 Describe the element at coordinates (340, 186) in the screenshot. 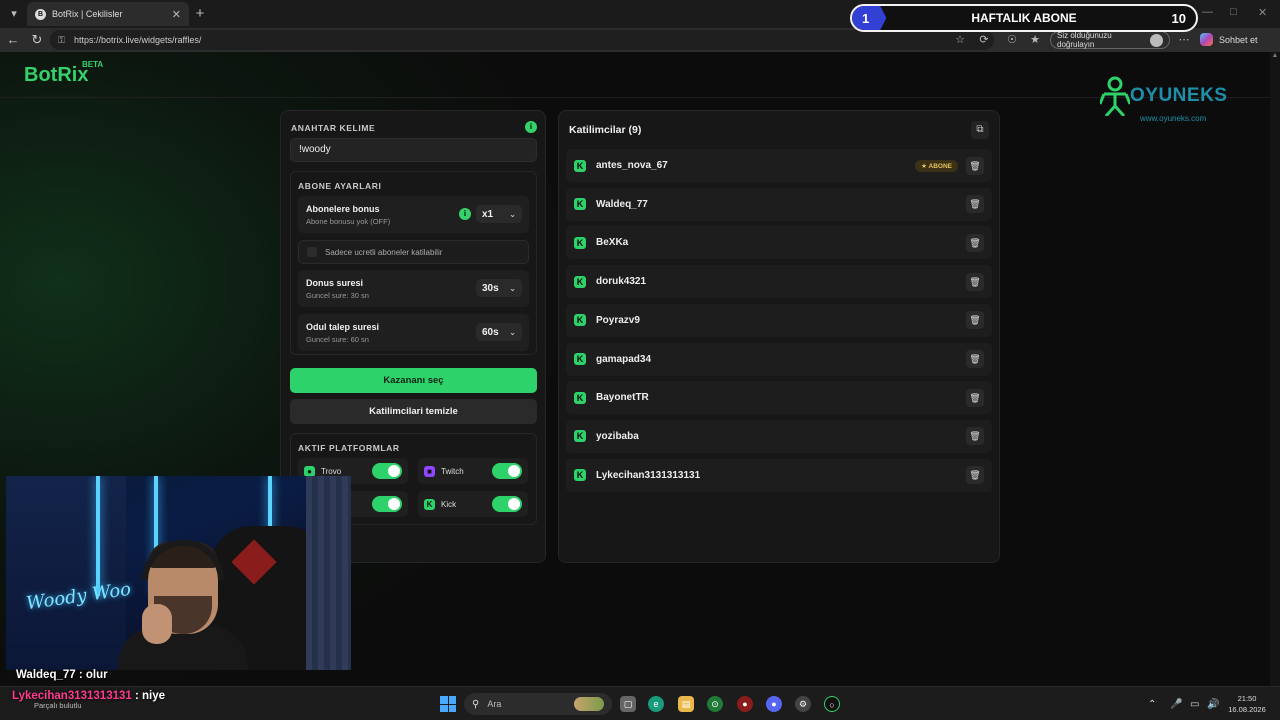

I see `subscriber-settings-label: ABONE AYARLARI` at that location.